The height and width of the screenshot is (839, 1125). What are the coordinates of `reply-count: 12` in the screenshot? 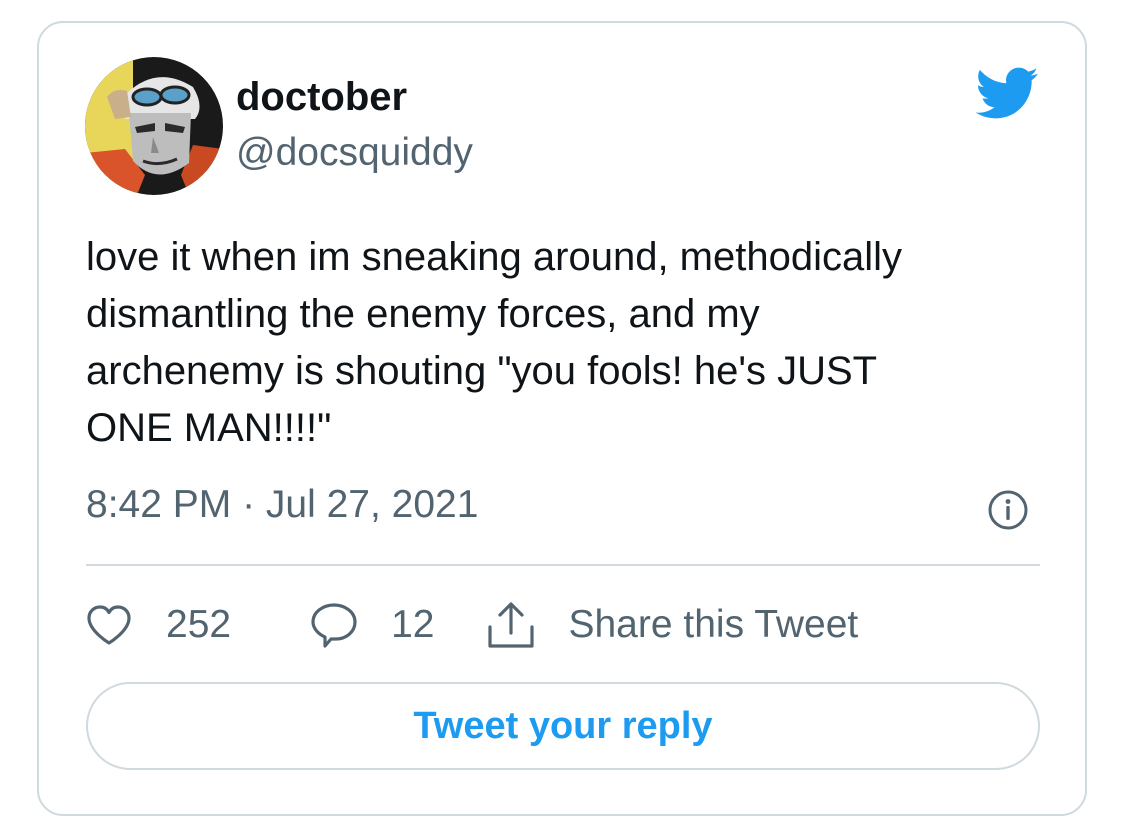 It's located at (413, 624).